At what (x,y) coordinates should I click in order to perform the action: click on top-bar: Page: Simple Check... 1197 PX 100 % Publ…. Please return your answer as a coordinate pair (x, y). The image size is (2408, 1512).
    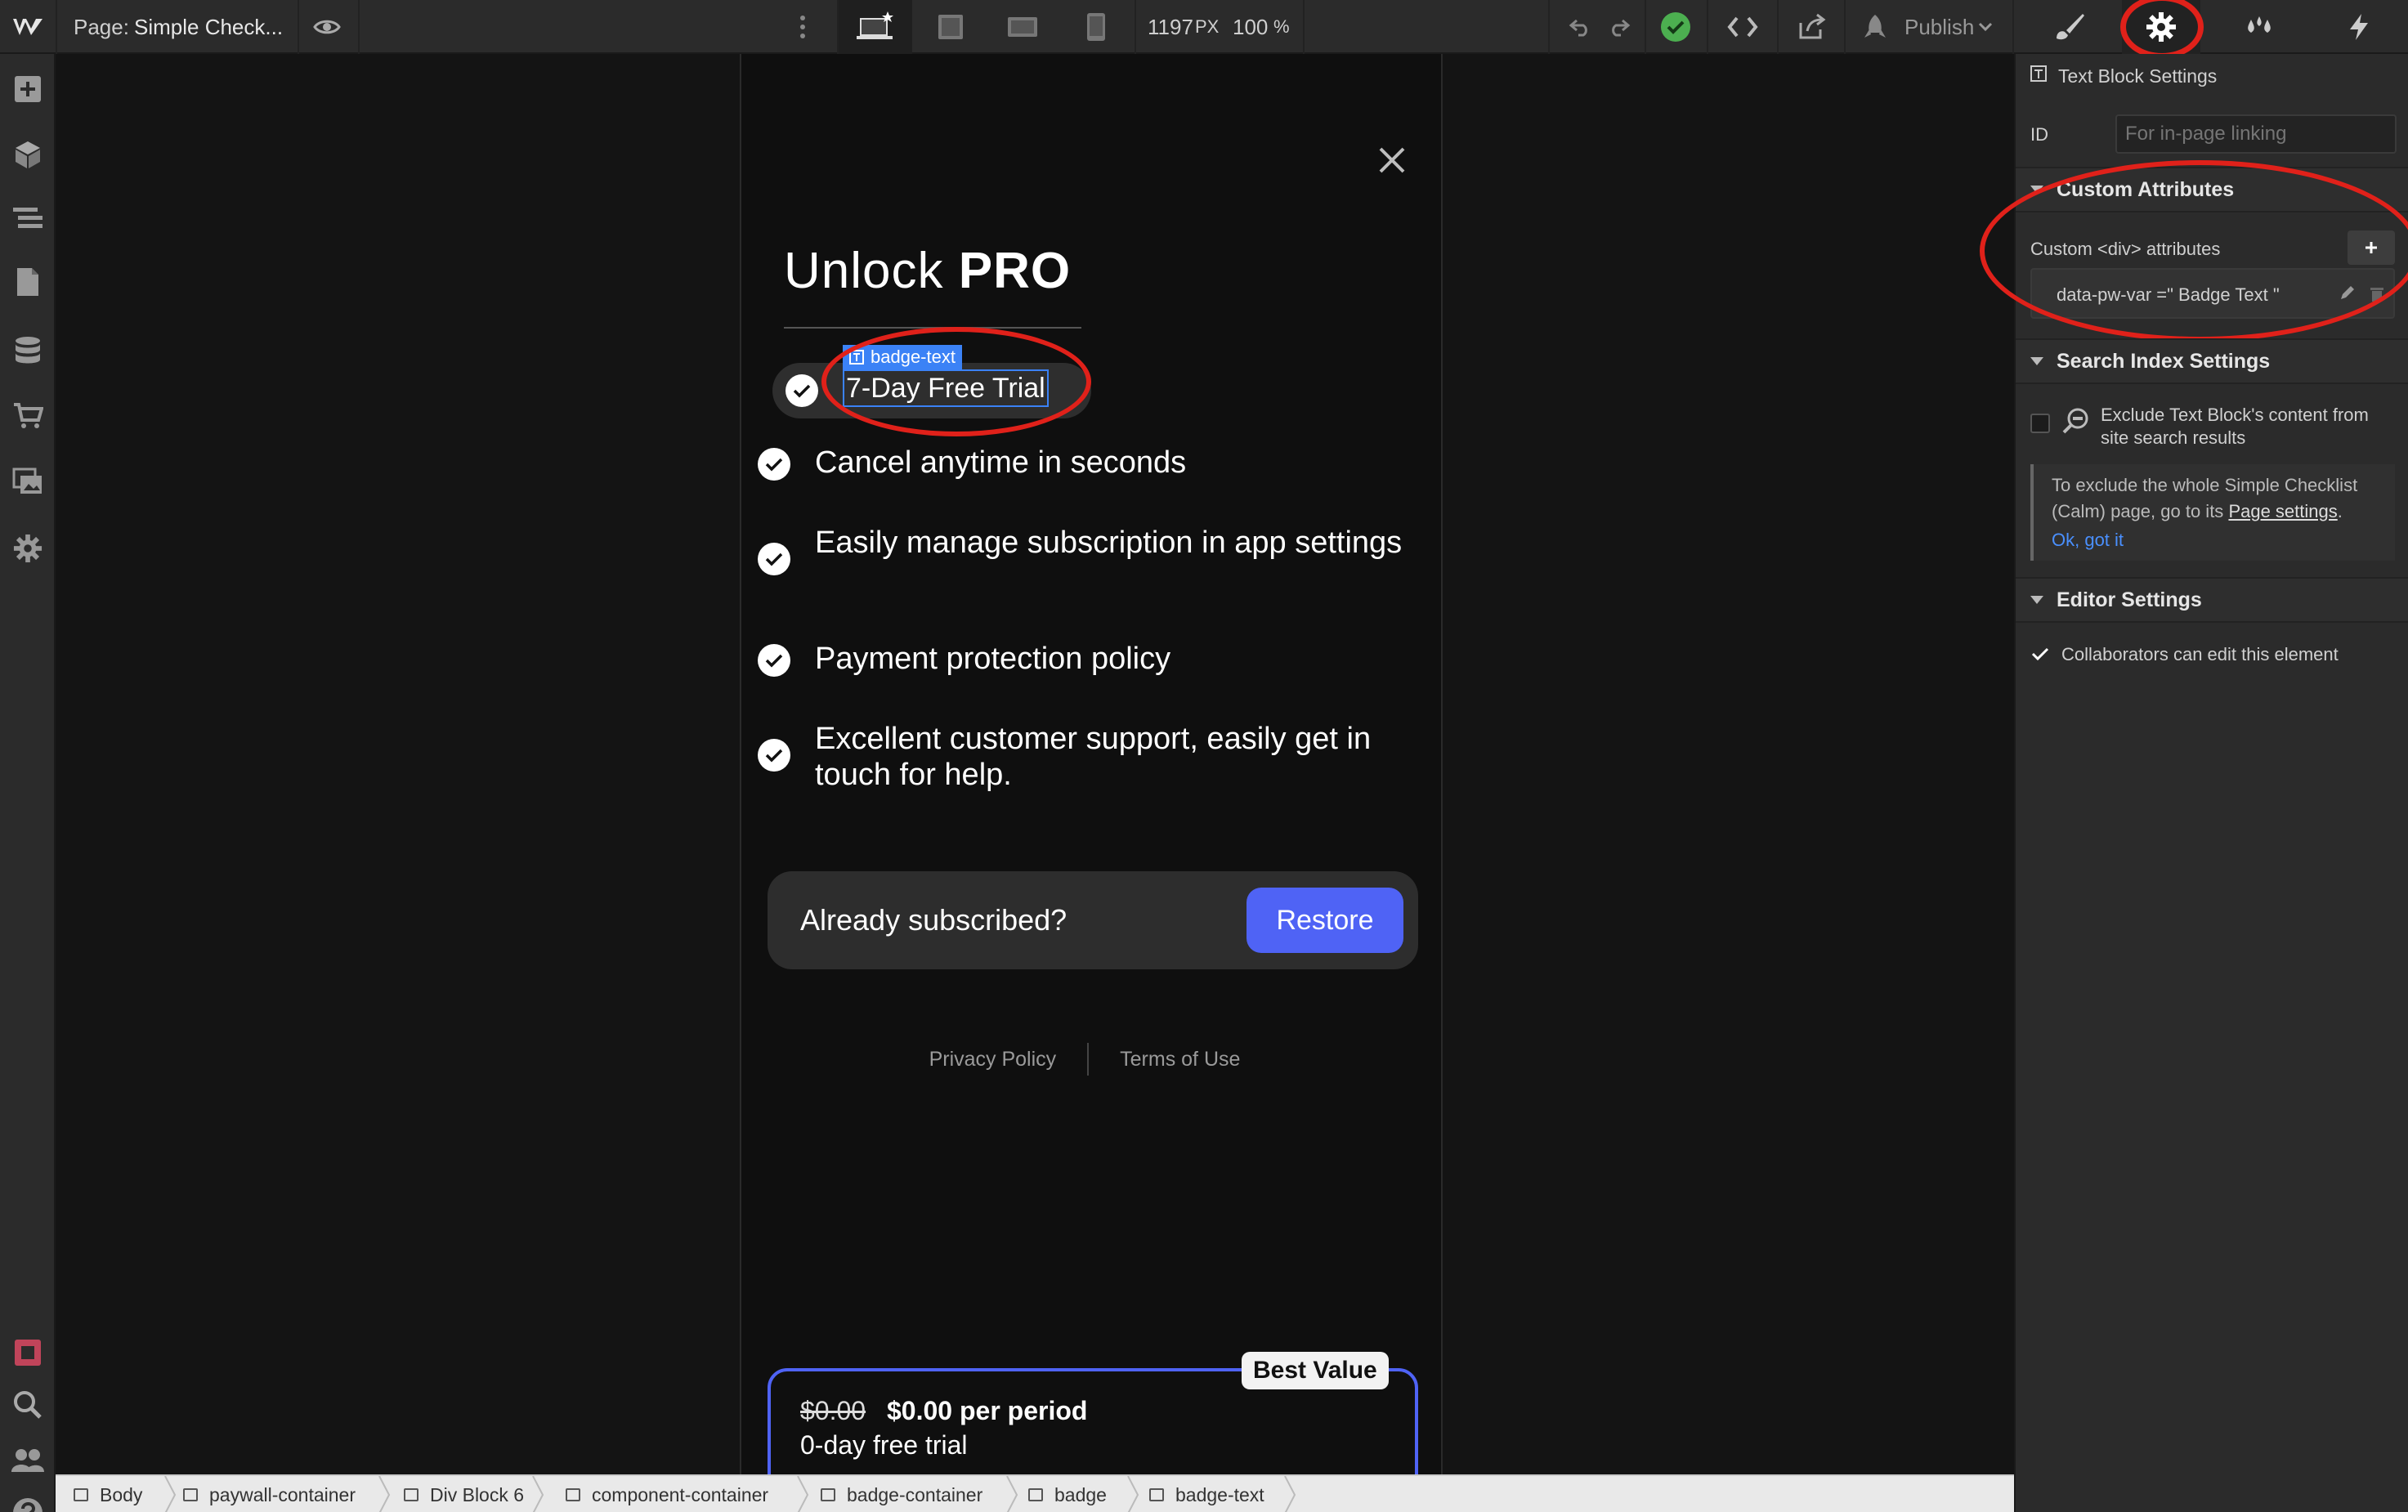
    Looking at the image, I should click on (1204, 29).